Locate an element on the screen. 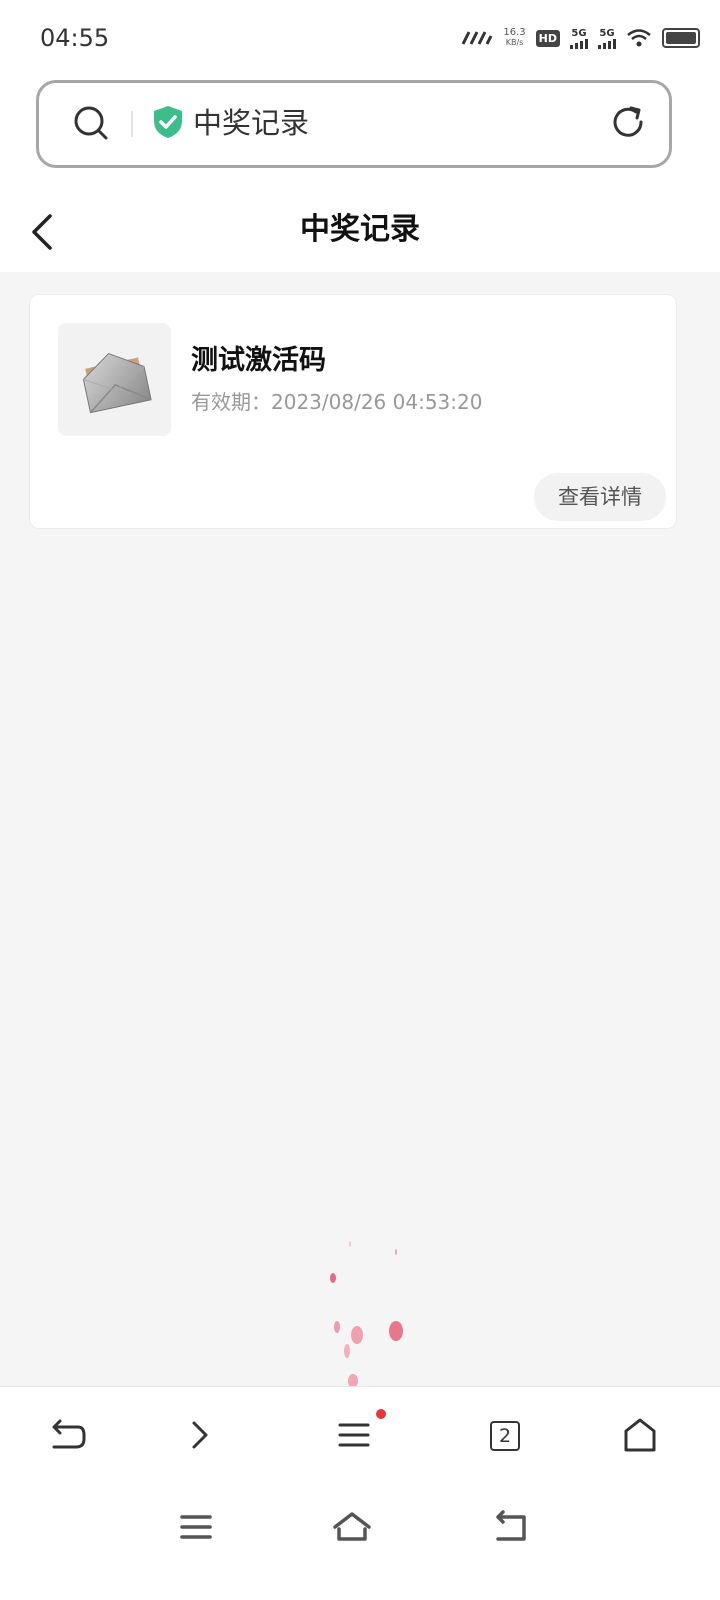 The height and width of the screenshot is (1600, 720). prize-expiry: 有效期：2023/08/26 04:53:20 is located at coordinates (337, 402).